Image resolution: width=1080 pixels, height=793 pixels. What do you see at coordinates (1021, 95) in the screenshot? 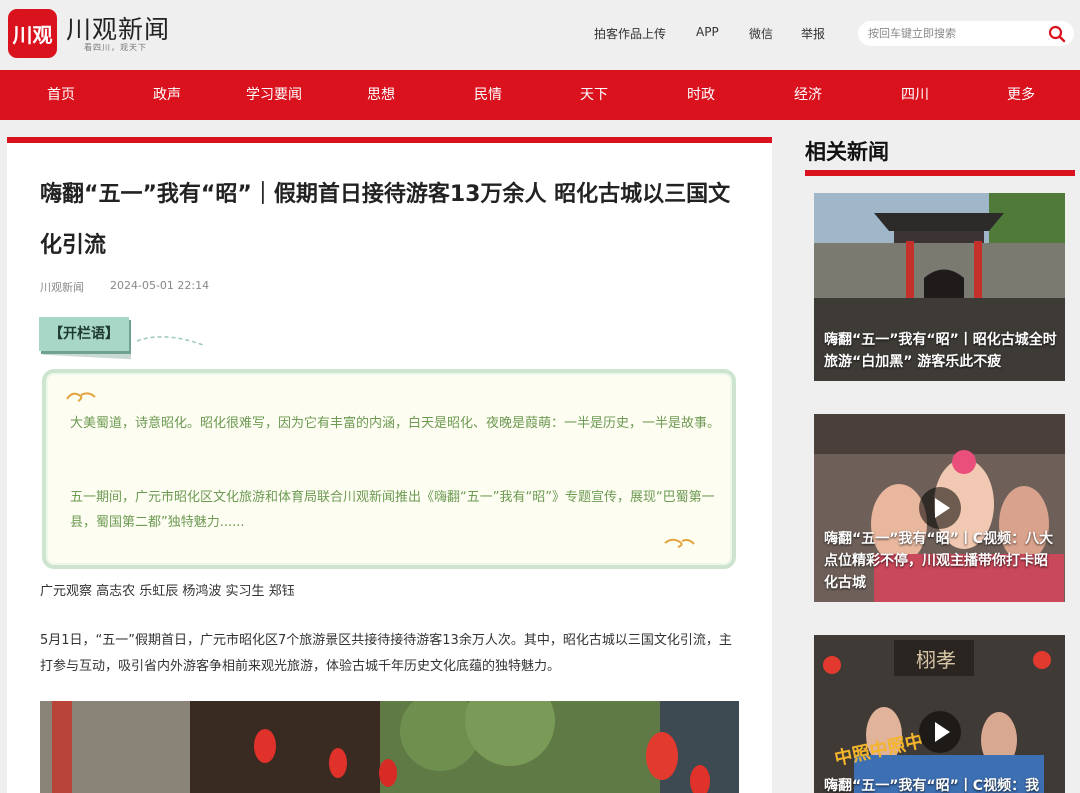
I see `nav-item-more: 更多` at bounding box center [1021, 95].